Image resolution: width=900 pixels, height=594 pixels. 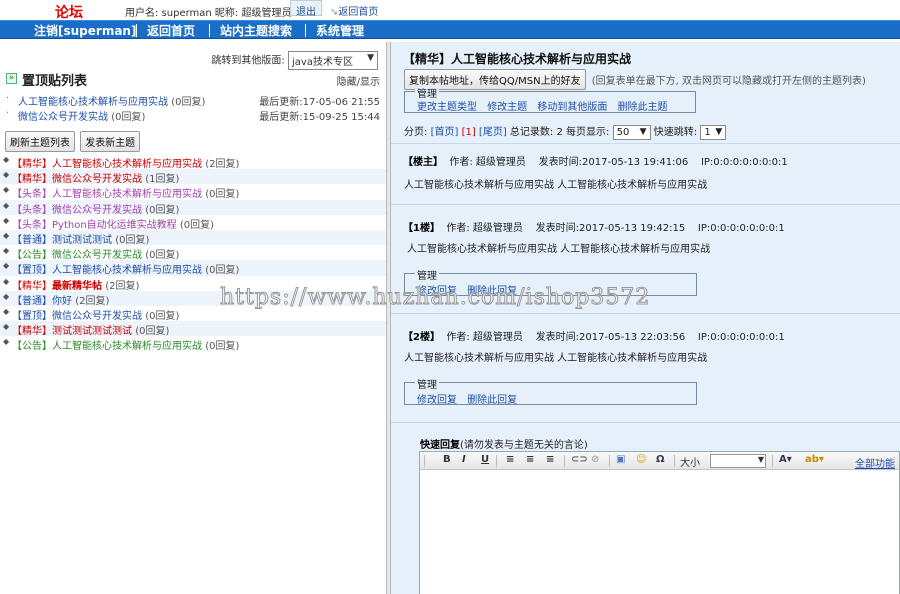 I want to click on align-right-icon: ≡, so click(x=550, y=459).